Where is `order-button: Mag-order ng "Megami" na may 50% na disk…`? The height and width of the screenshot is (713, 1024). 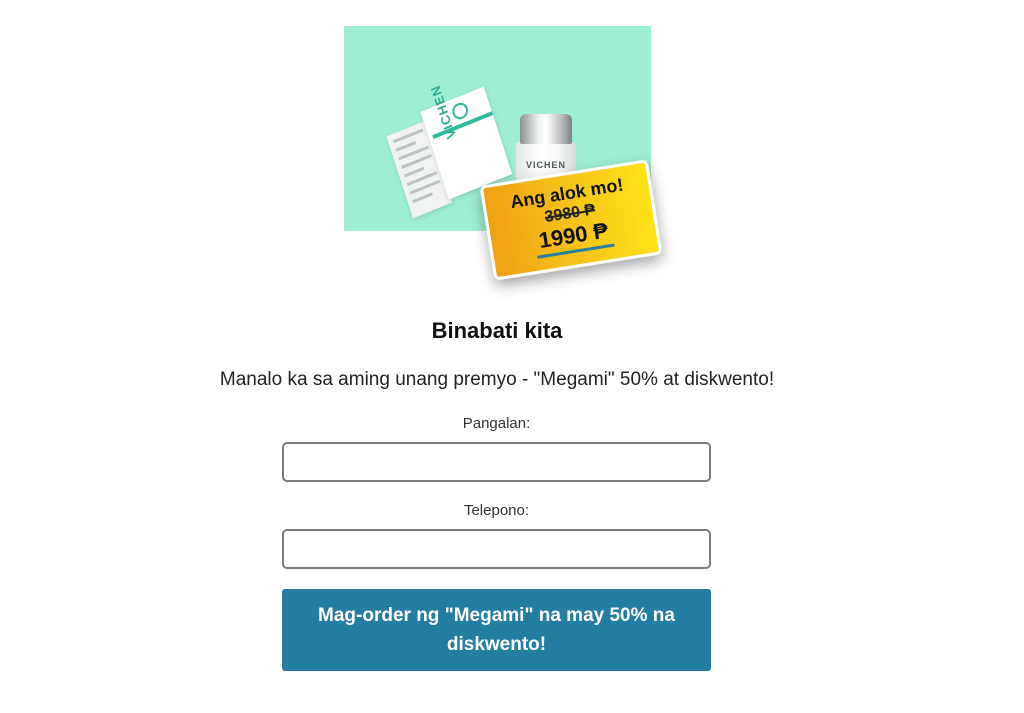 order-button: Mag-order ng "Megami" na may 50% na disk… is located at coordinates (496, 630).